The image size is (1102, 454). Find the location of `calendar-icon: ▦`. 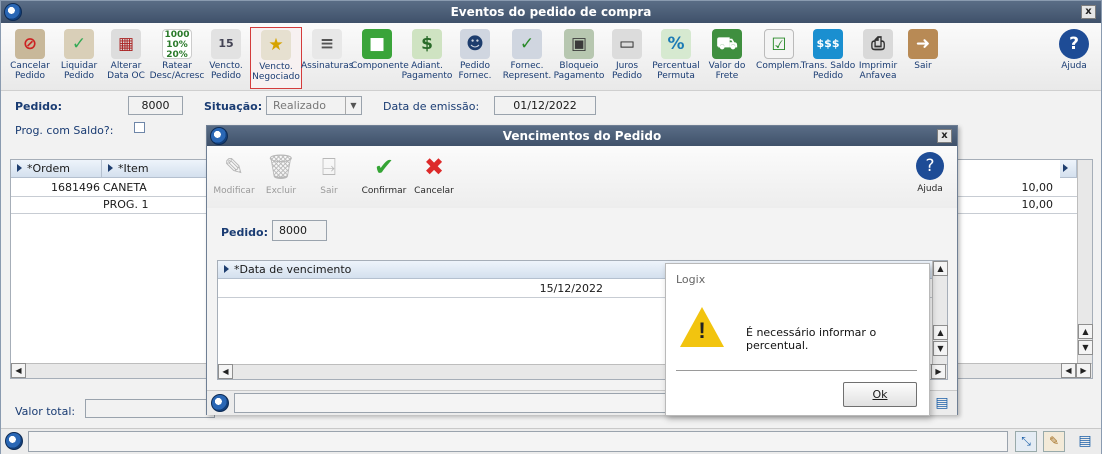

calendar-icon: ▦ is located at coordinates (126, 44).